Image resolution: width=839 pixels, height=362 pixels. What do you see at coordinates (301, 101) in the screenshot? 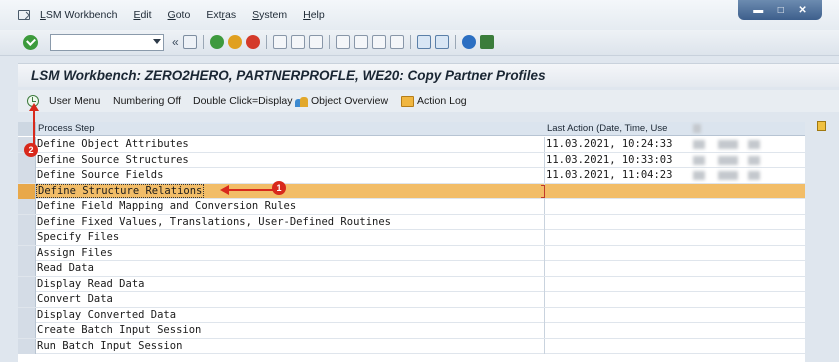
I see `people-icon` at bounding box center [301, 101].